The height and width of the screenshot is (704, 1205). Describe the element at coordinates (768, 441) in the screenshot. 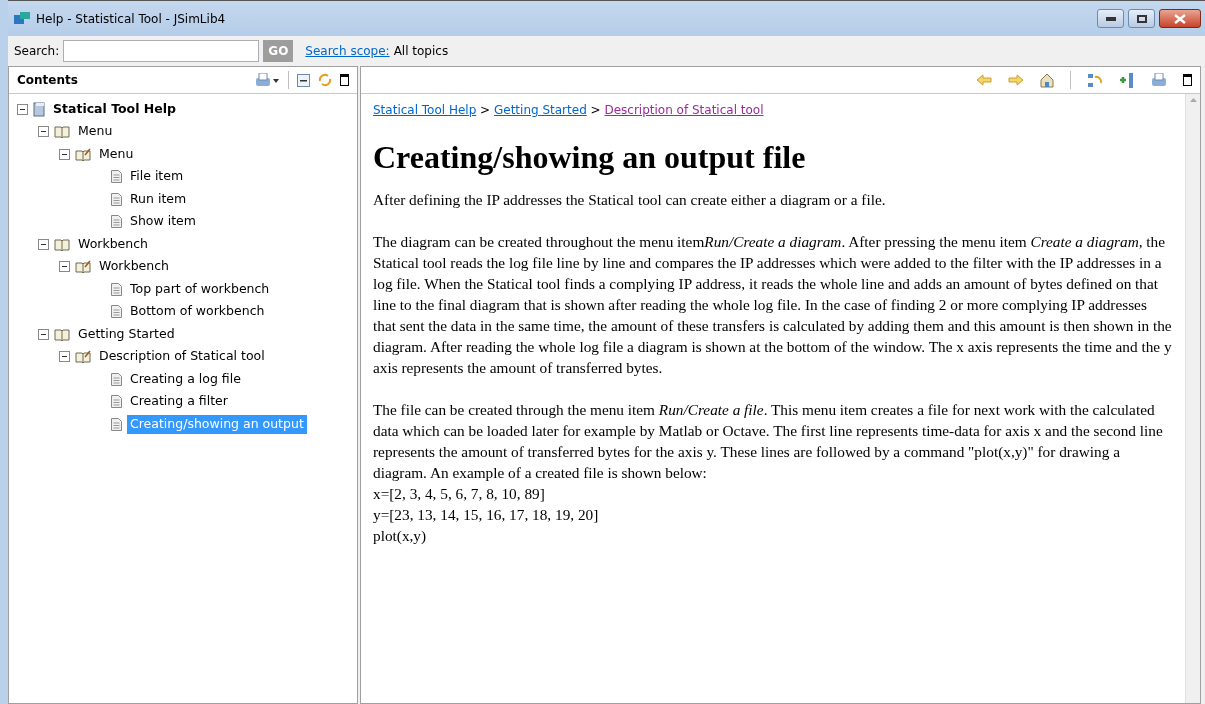

I see `paragraph-text: The file can be created through the menu item Run/Create a file. This menu item creates a file for next work with the calculated data which can be loaded later for example by Matlab or Octave. The first line represents time-data for axis x and the second line represents the amount of transferred bytes for the axis y. These lines are followed by a command "plot(x,y)" for drawing a diagram. An example of a created file is shown below:` at that location.